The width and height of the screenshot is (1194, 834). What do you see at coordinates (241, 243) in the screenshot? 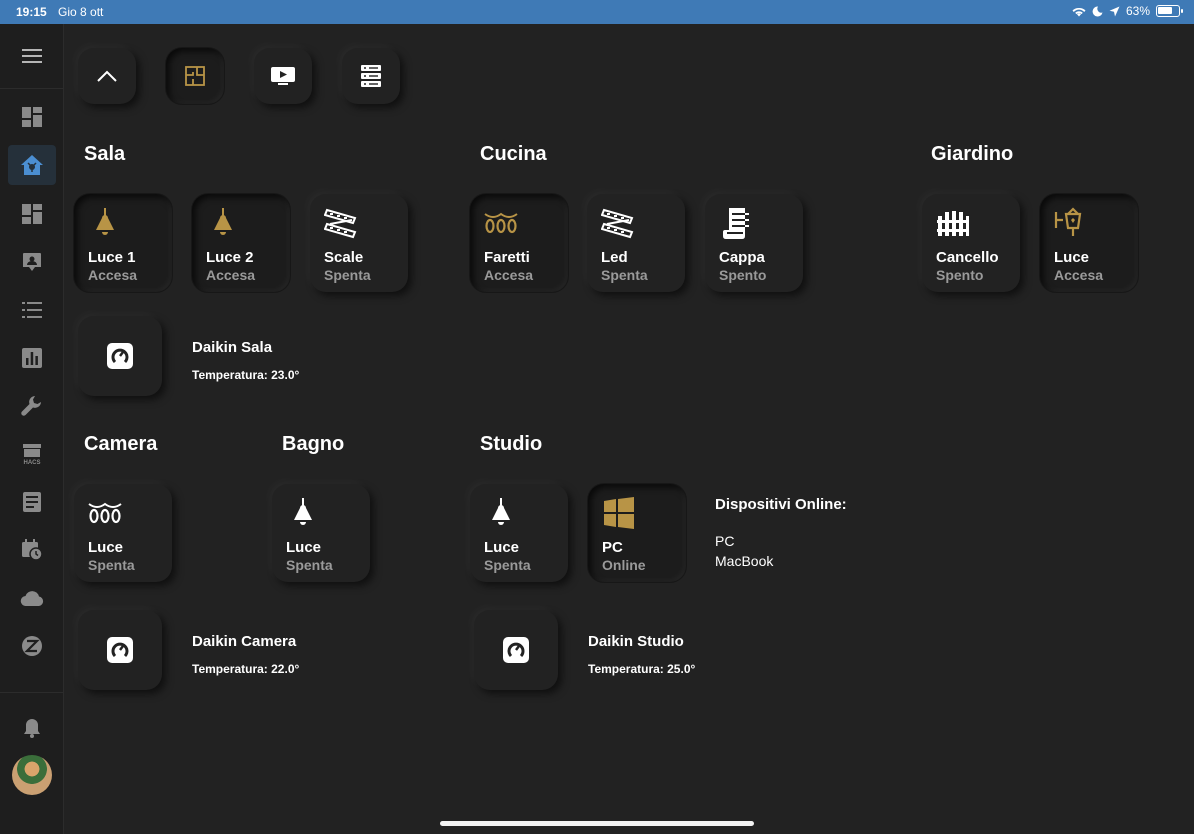
I see `tile-sala-luce-2: Luce 2 Accesa` at bounding box center [241, 243].